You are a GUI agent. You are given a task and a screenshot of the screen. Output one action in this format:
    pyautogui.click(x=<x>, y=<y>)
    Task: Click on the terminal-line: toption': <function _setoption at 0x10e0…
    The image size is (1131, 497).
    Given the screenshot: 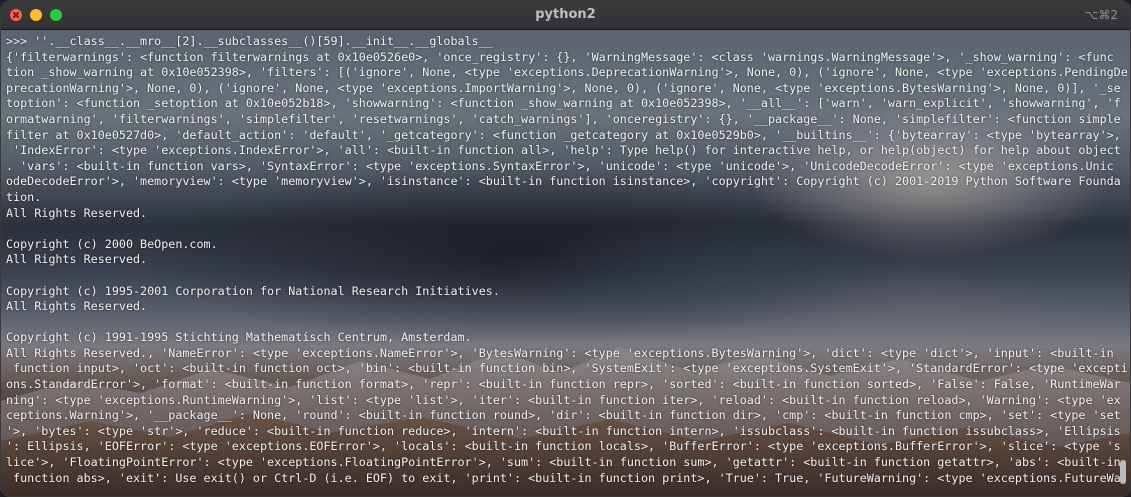 What is the action you would take?
    pyautogui.click(x=563, y=103)
    